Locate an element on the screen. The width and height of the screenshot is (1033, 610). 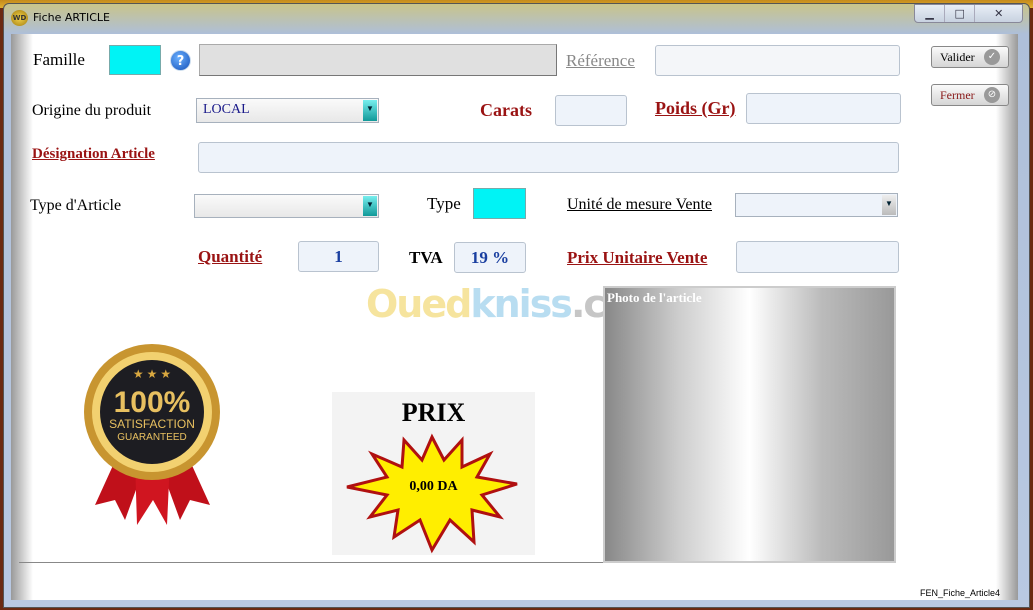
type-input is located at coordinates (499, 203).